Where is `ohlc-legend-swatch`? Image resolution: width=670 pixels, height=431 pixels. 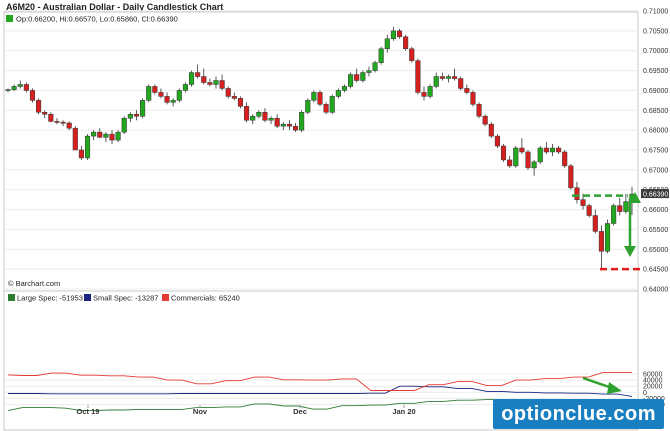
ohlc-legend-swatch is located at coordinates (9, 18).